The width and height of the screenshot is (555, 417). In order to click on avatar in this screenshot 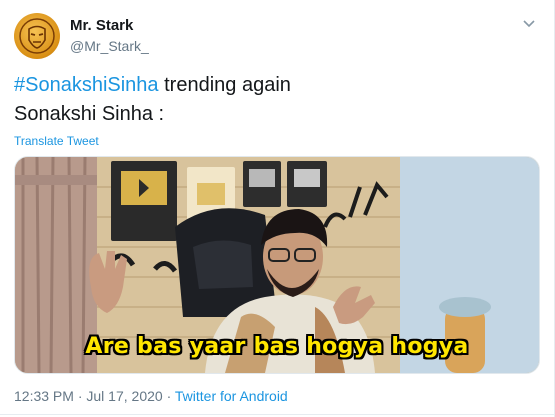, I will do `click(37, 36)`.